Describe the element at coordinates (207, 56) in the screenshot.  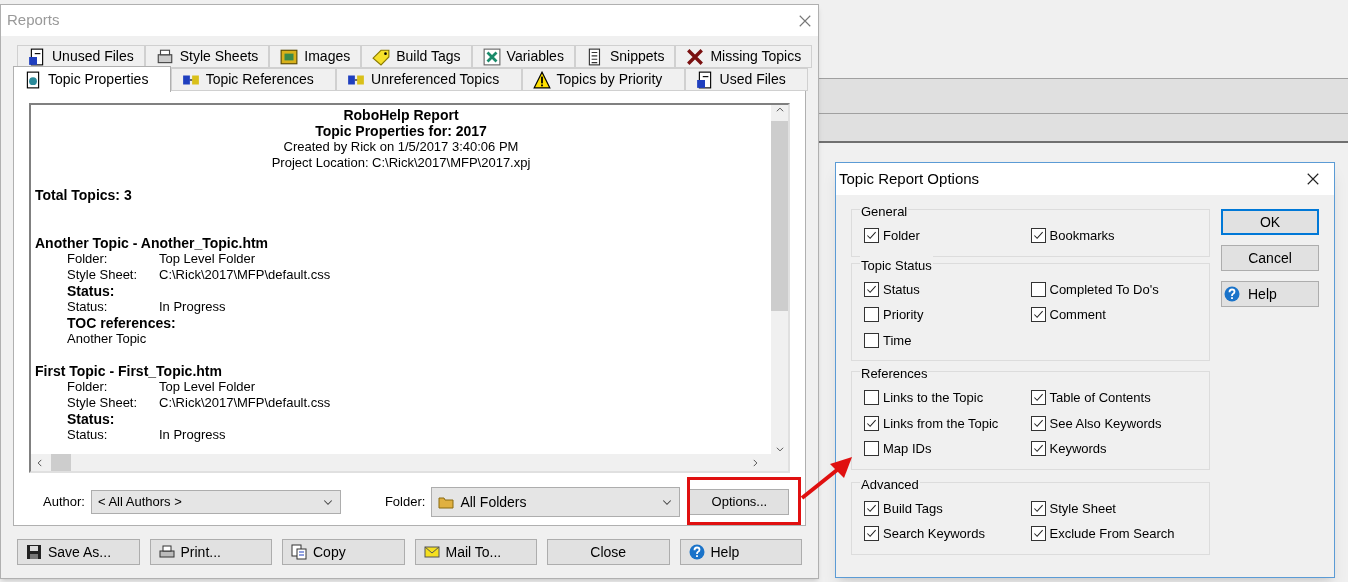
I see `tab: Style Sheets` at that location.